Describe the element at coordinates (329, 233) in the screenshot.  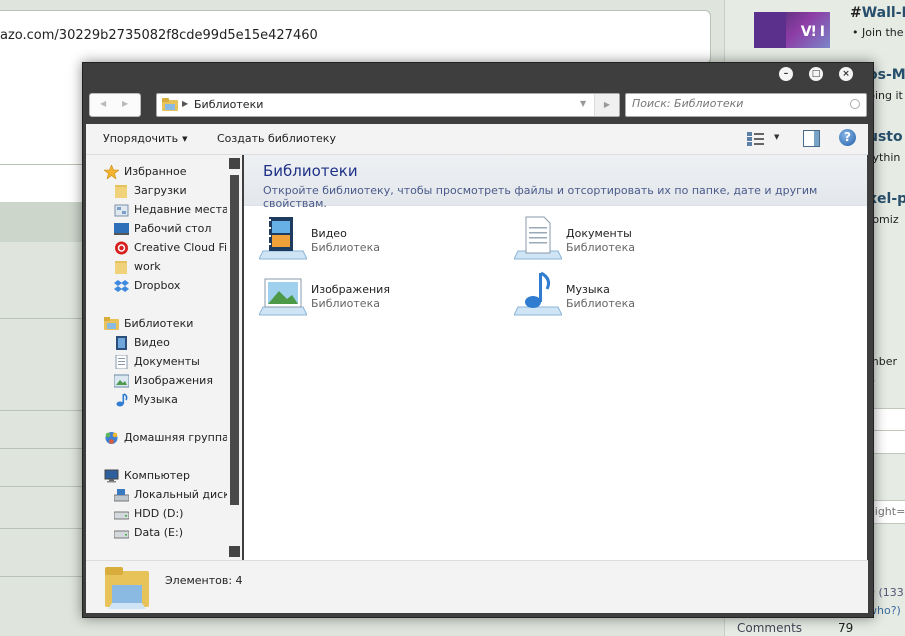
I see `library-name: Видео` at that location.